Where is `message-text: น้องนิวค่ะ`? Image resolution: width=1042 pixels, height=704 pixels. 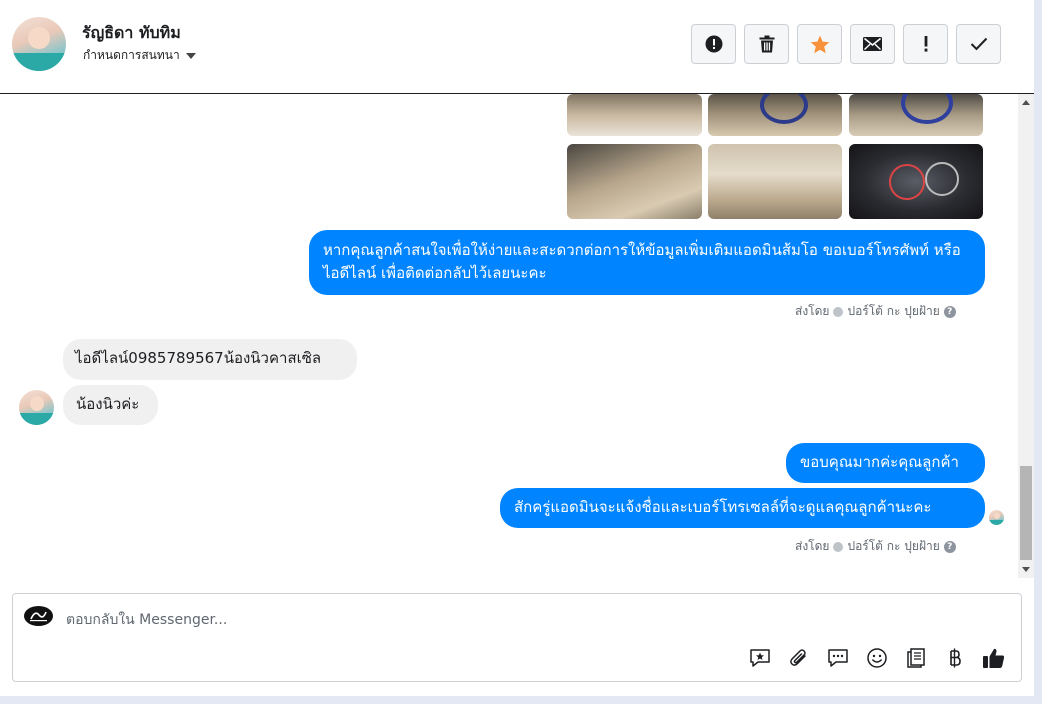
message-text: น้องนิวค่ะ is located at coordinates (108, 404).